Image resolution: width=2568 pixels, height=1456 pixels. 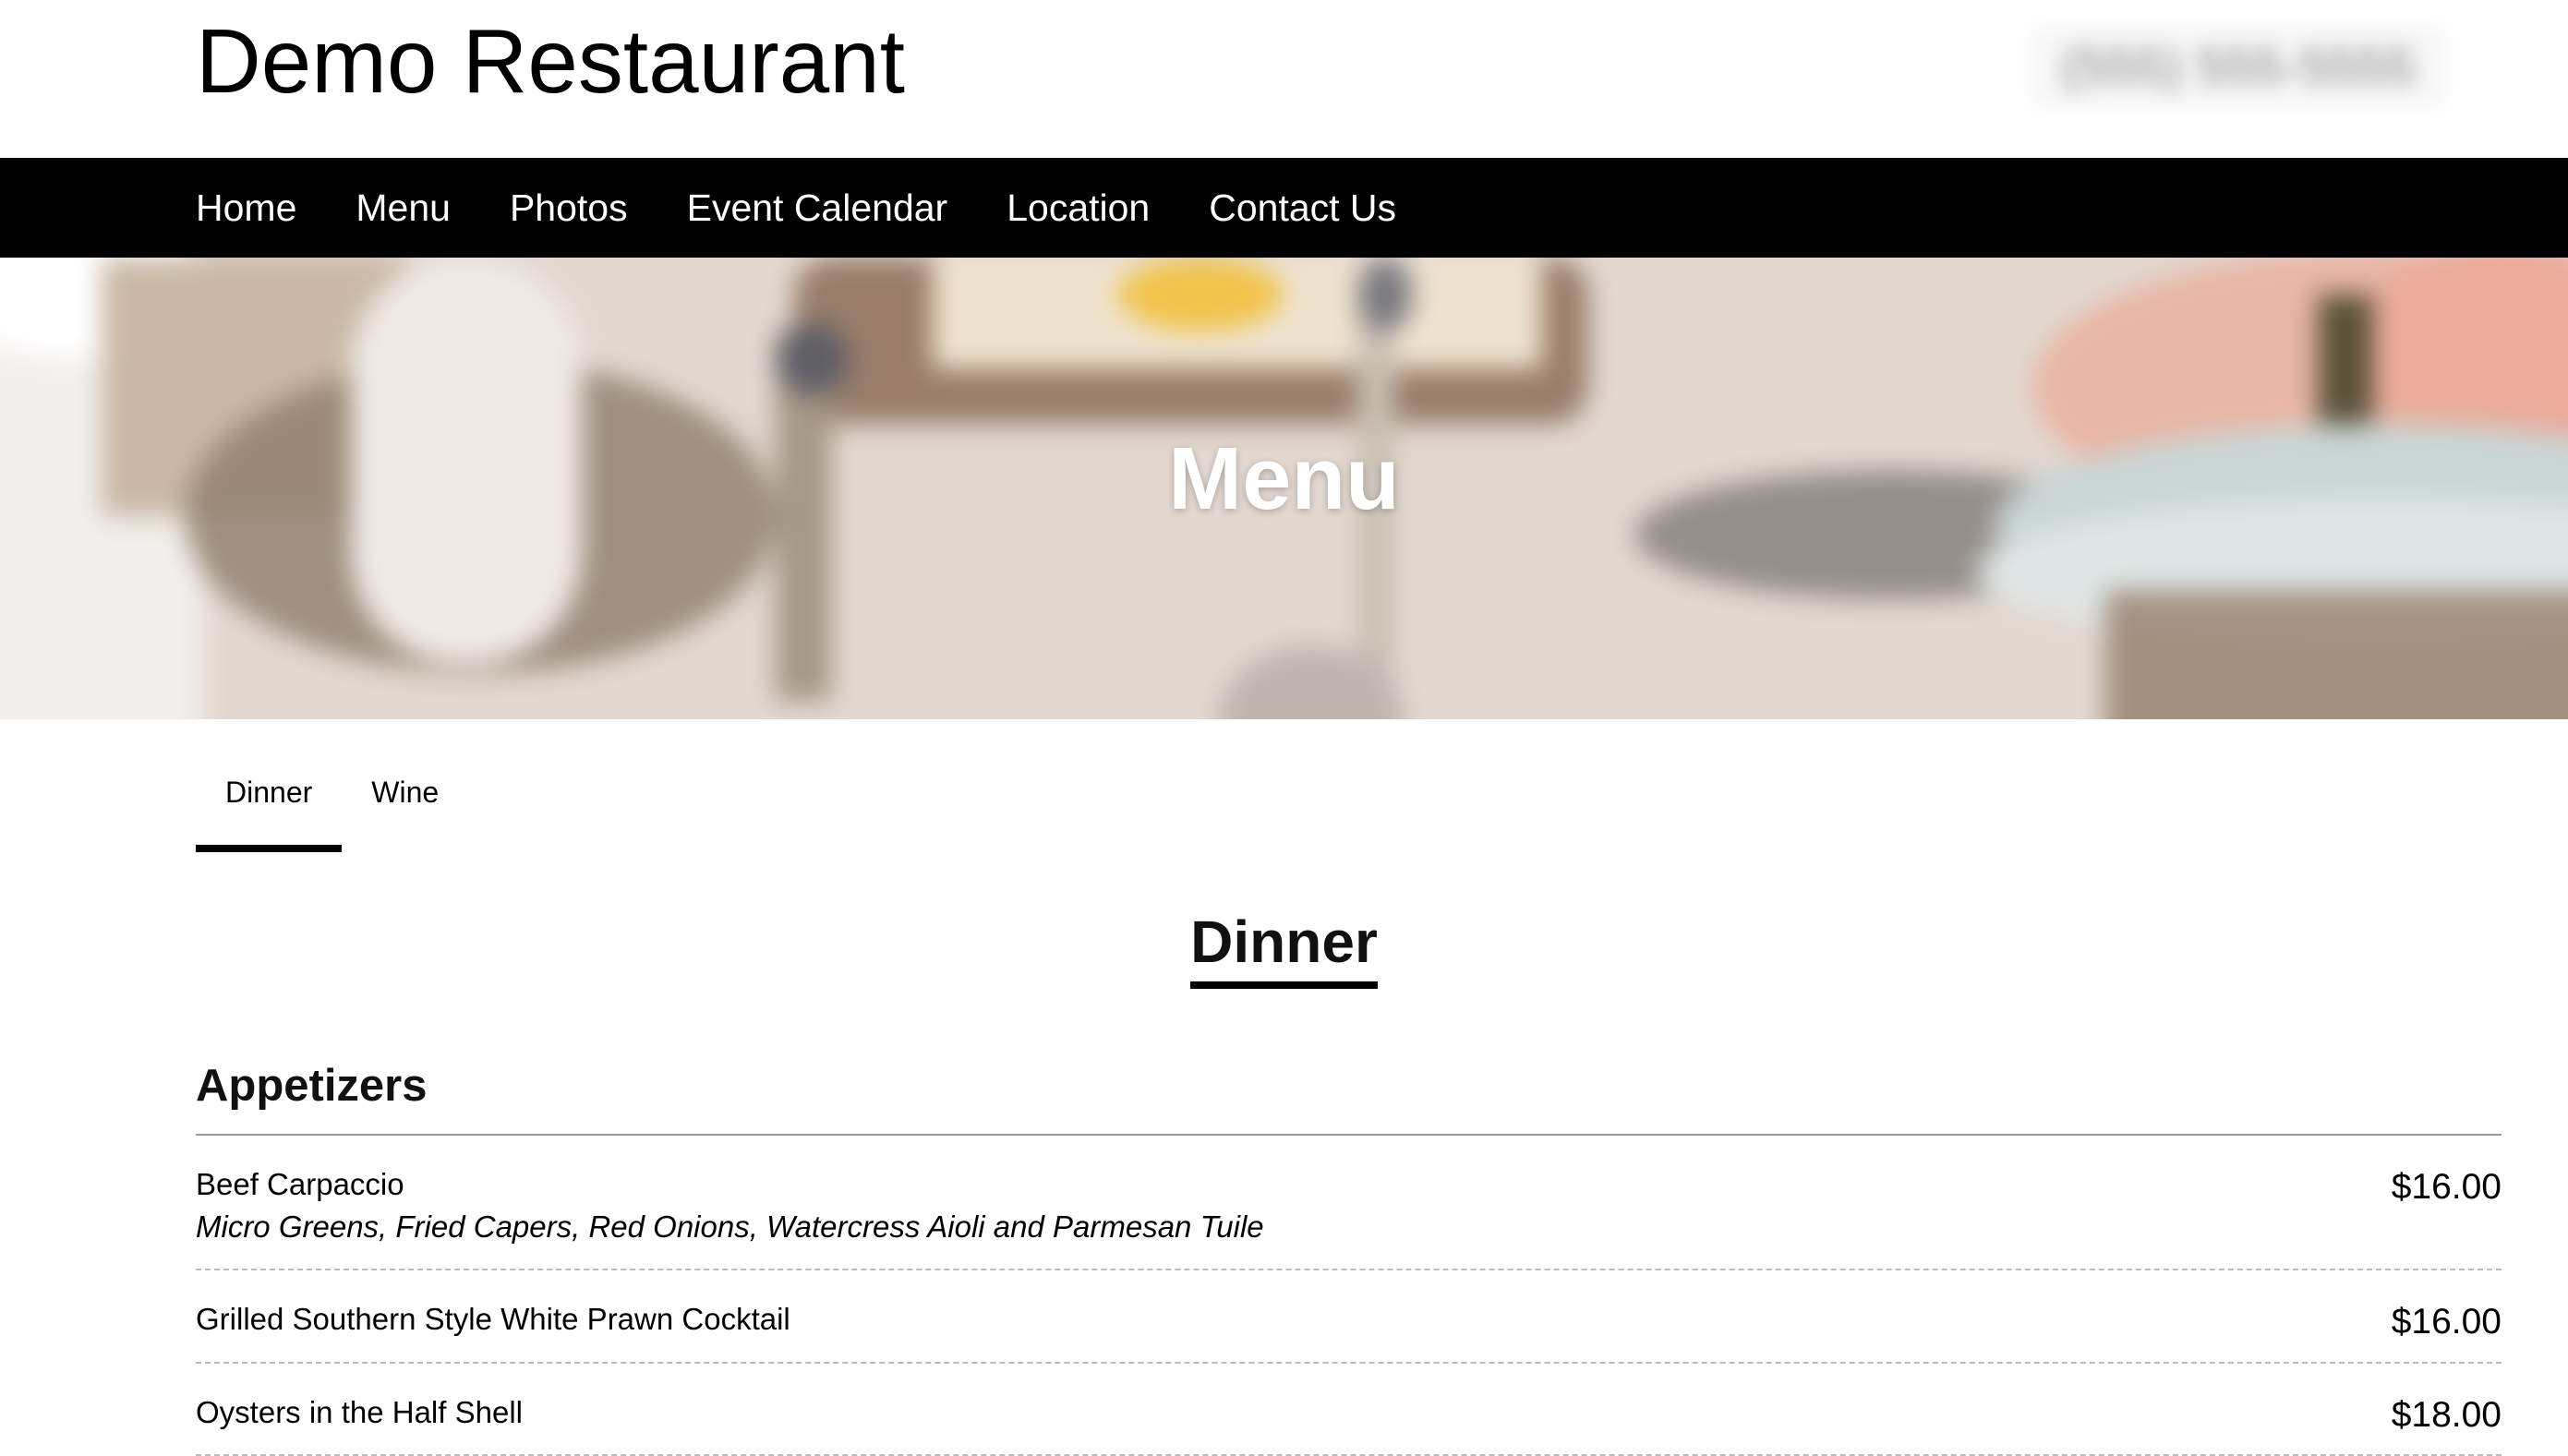 What do you see at coordinates (1302, 208) in the screenshot?
I see `nav-link-contact-us: Contact Us` at bounding box center [1302, 208].